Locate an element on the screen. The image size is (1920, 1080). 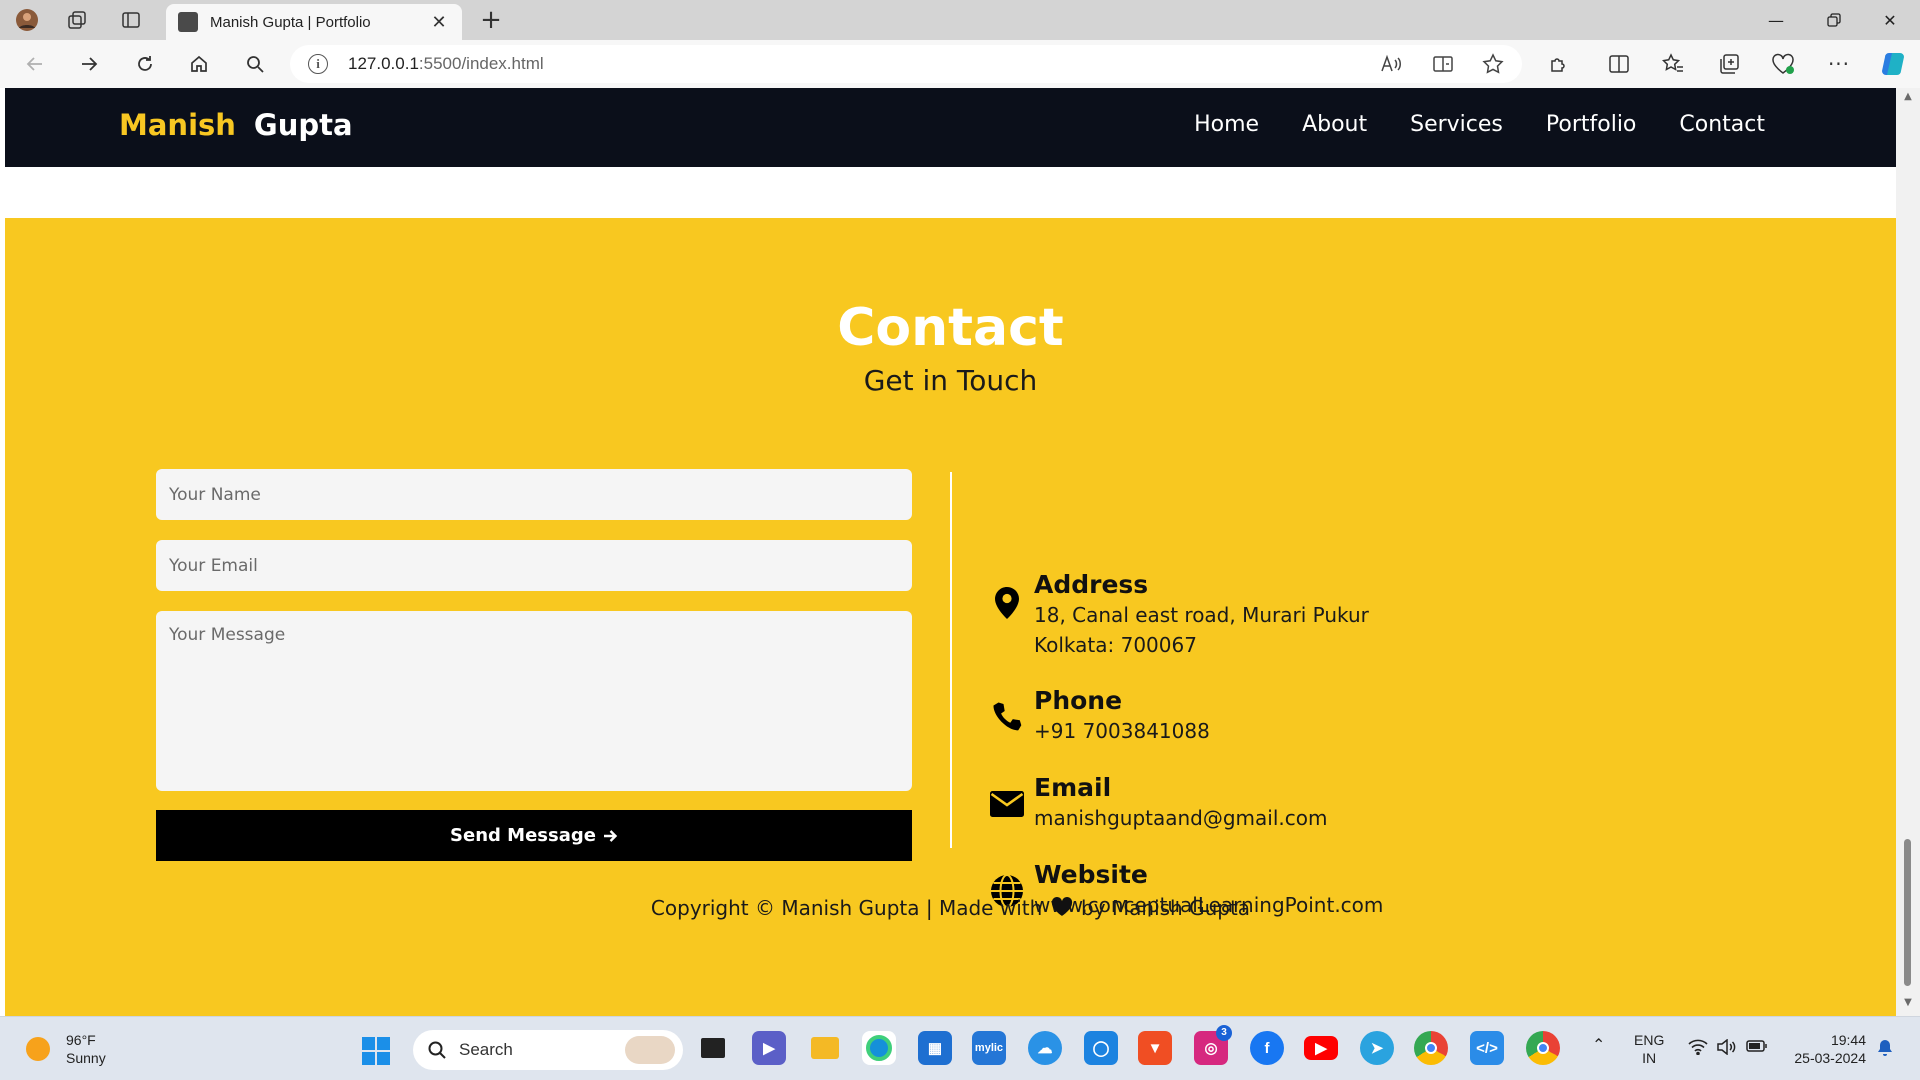
logo-first-name: Manish is located at coordinates (177, 125).